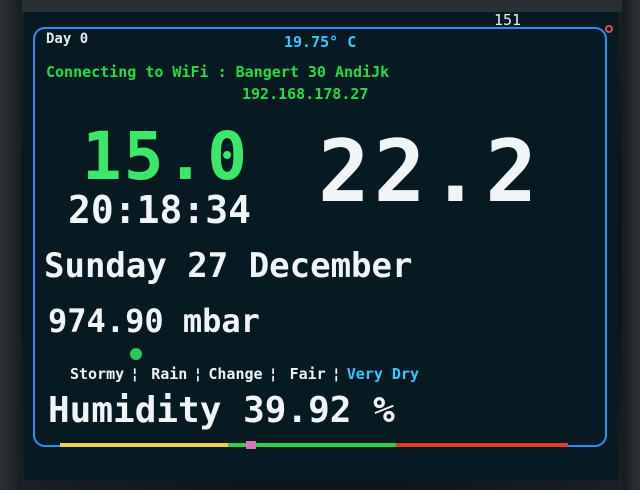 This screenshot has width=640, height=490. What do you see at coordinates (631, 245) in the screenshot?
I see `bezel-right` at bounding box center [631, 245].